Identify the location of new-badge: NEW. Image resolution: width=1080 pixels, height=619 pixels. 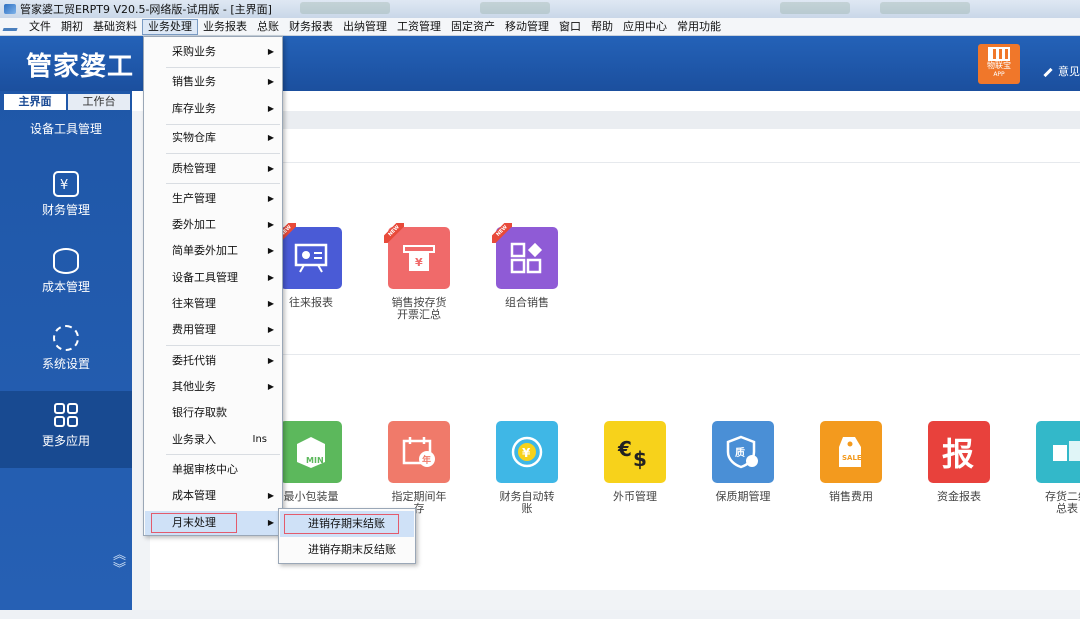
(394, 233).